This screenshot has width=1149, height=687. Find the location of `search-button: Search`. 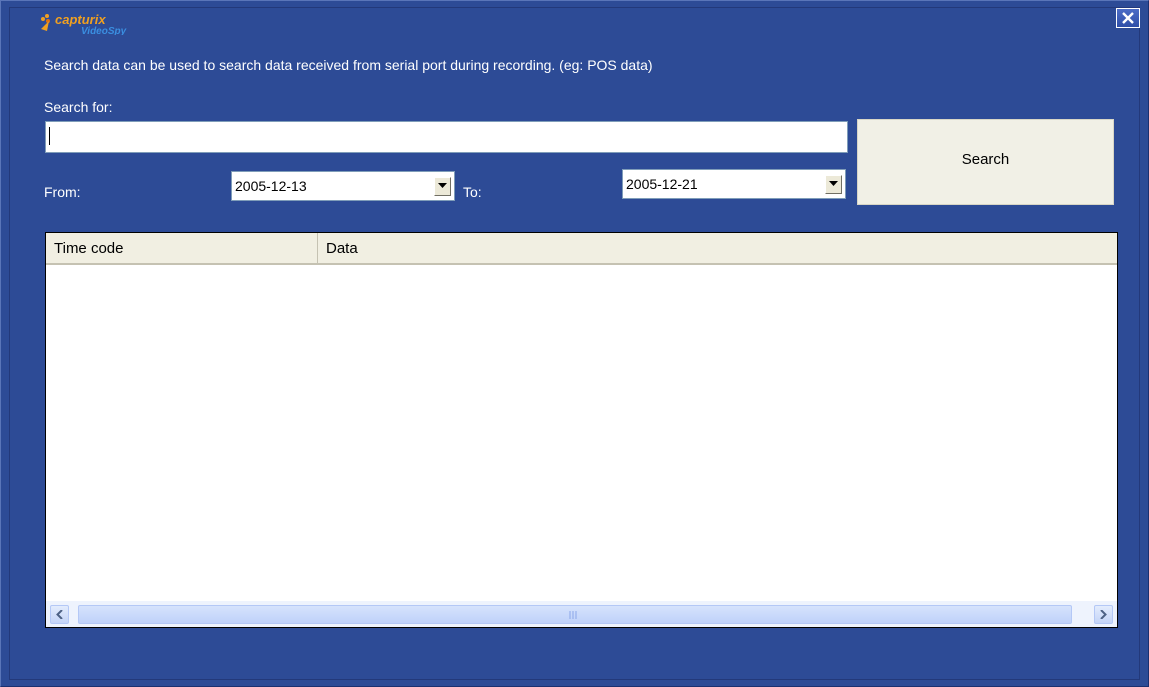

search-button: Search is located at coordinates (985, 162).